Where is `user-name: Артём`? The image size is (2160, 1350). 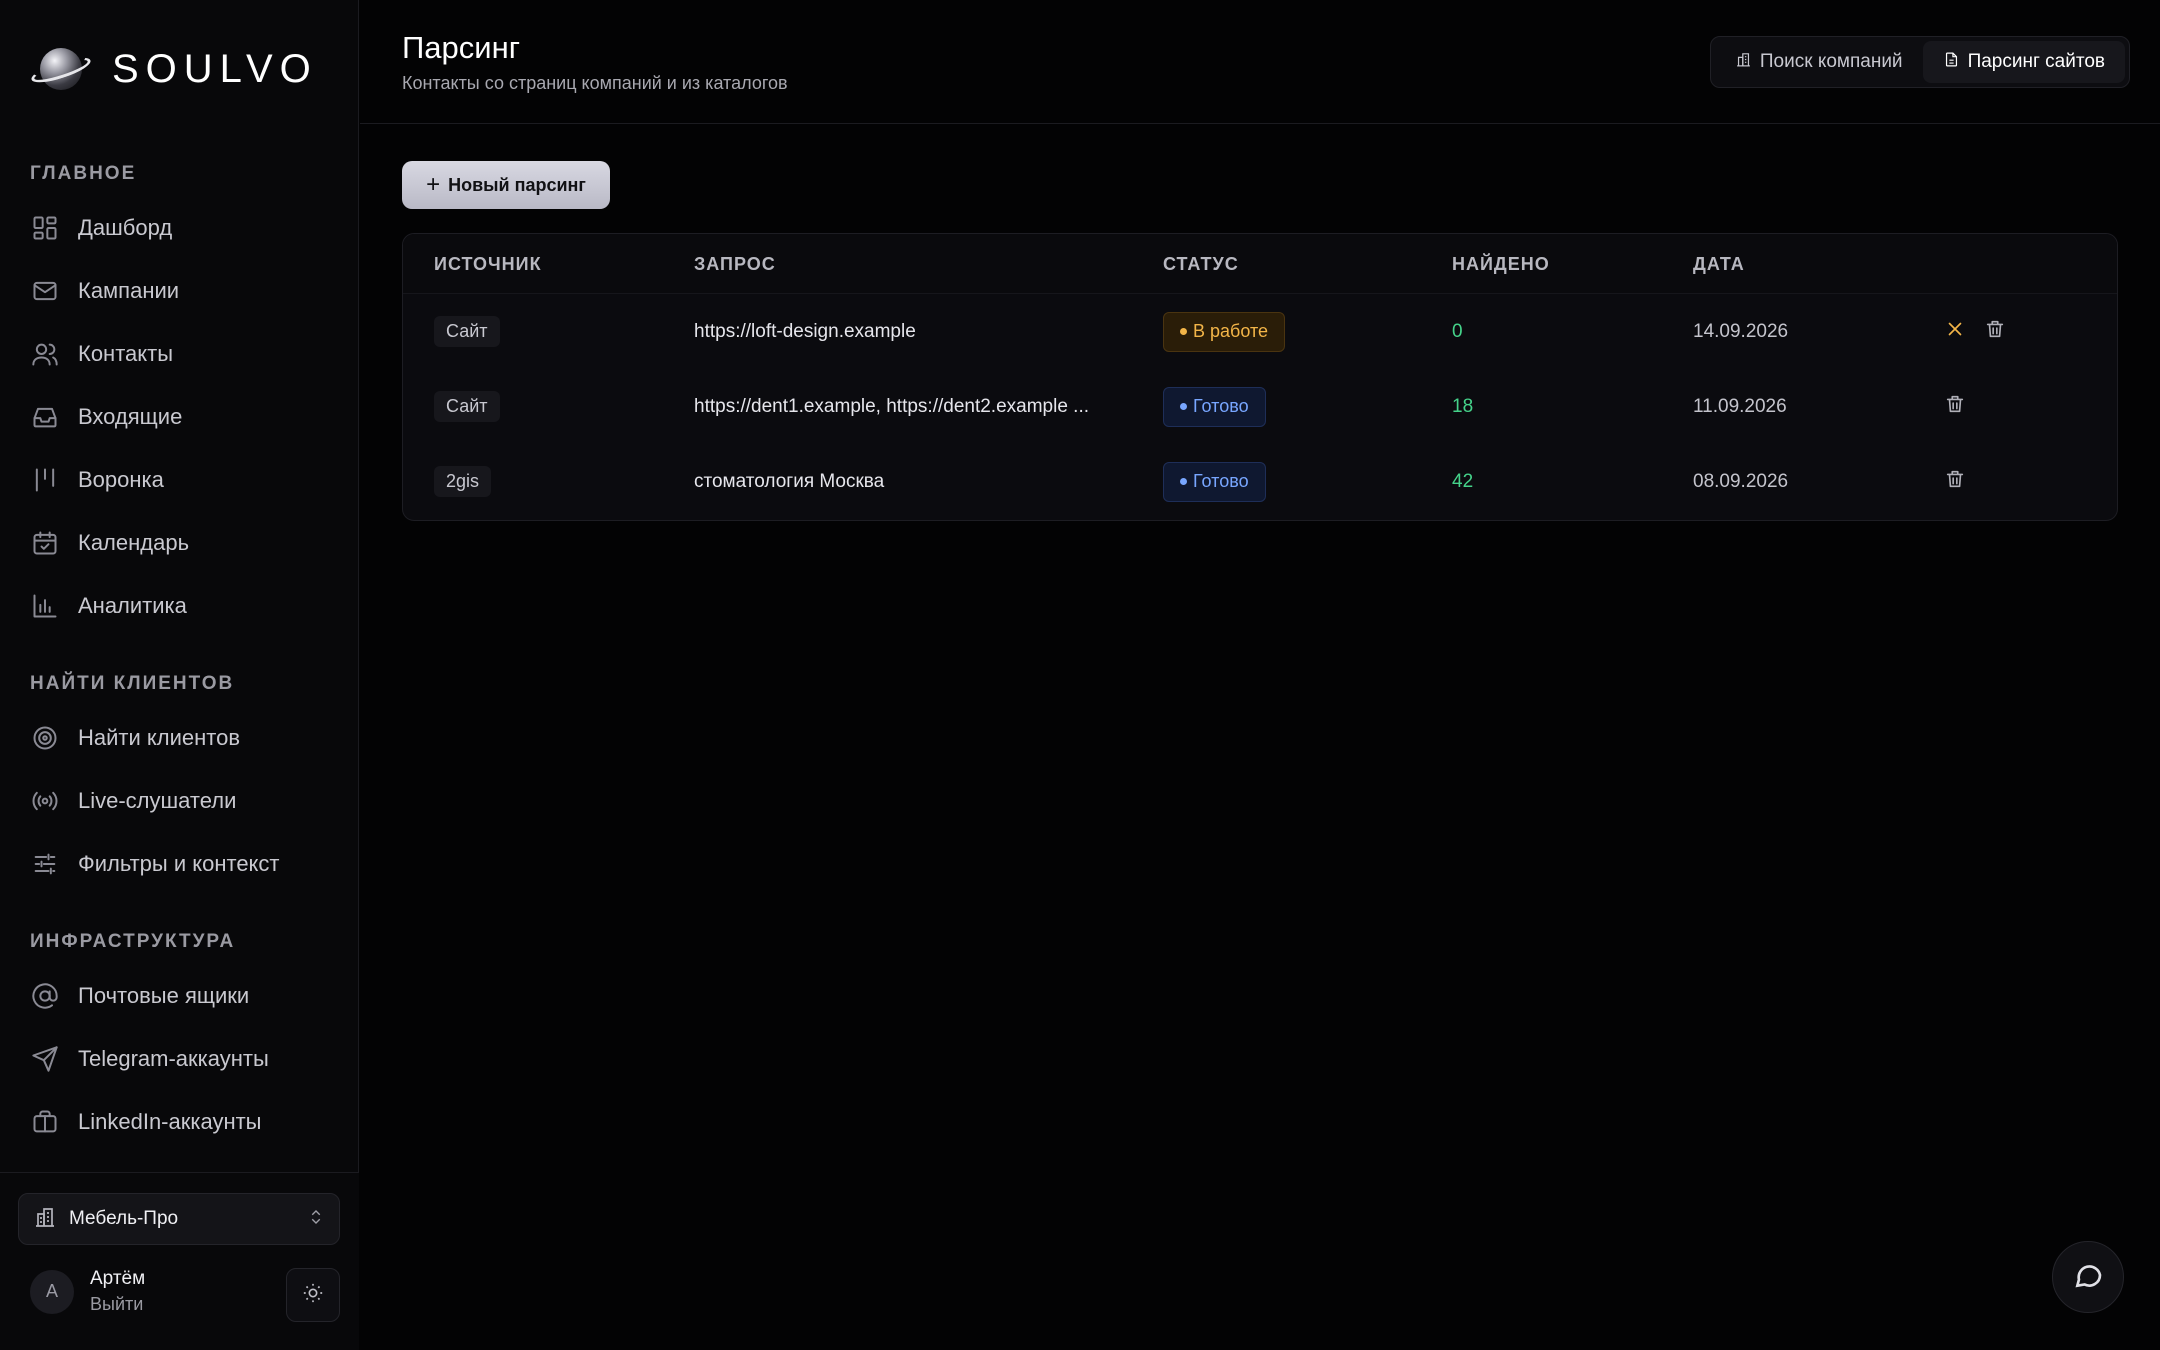 user-name: Артём is located at coordinates (118, 1278).